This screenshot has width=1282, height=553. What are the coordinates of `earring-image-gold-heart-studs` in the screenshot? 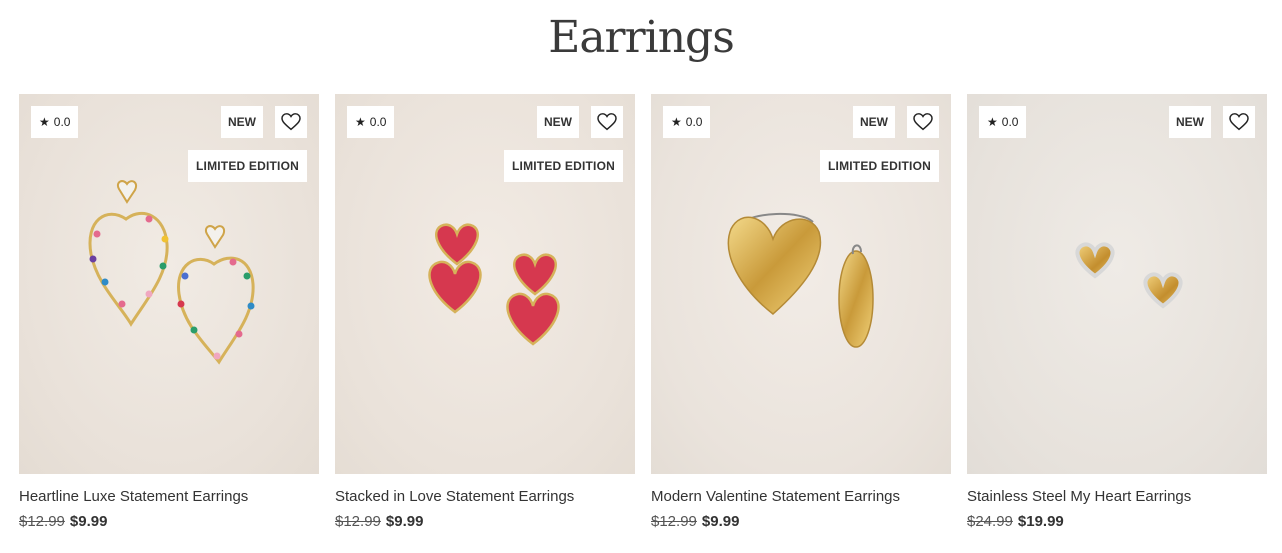 It's located at (1129, 275).